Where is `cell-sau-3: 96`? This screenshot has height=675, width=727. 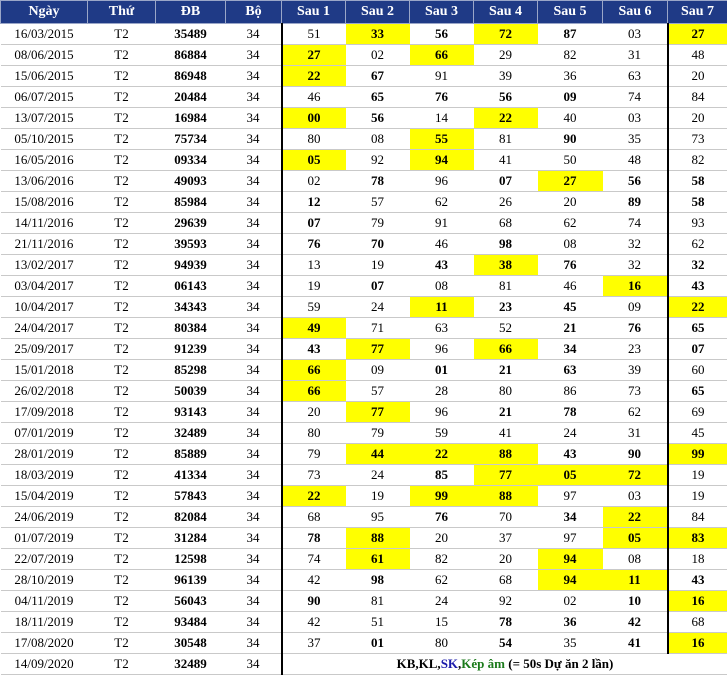
cell-sau-3: 96 is located at coordinates (442, 181).